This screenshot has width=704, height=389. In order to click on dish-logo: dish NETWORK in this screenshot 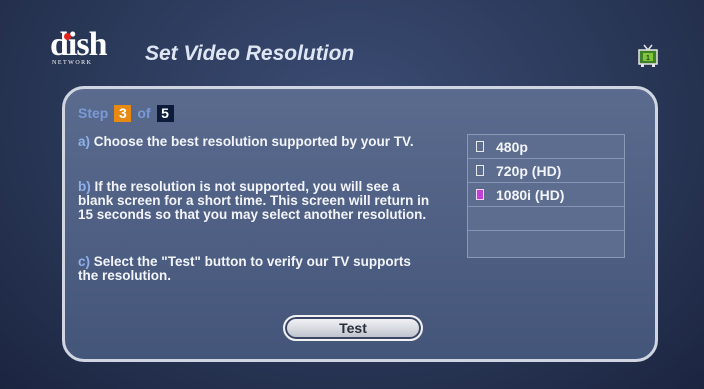, I will do `click(92, 49)`.